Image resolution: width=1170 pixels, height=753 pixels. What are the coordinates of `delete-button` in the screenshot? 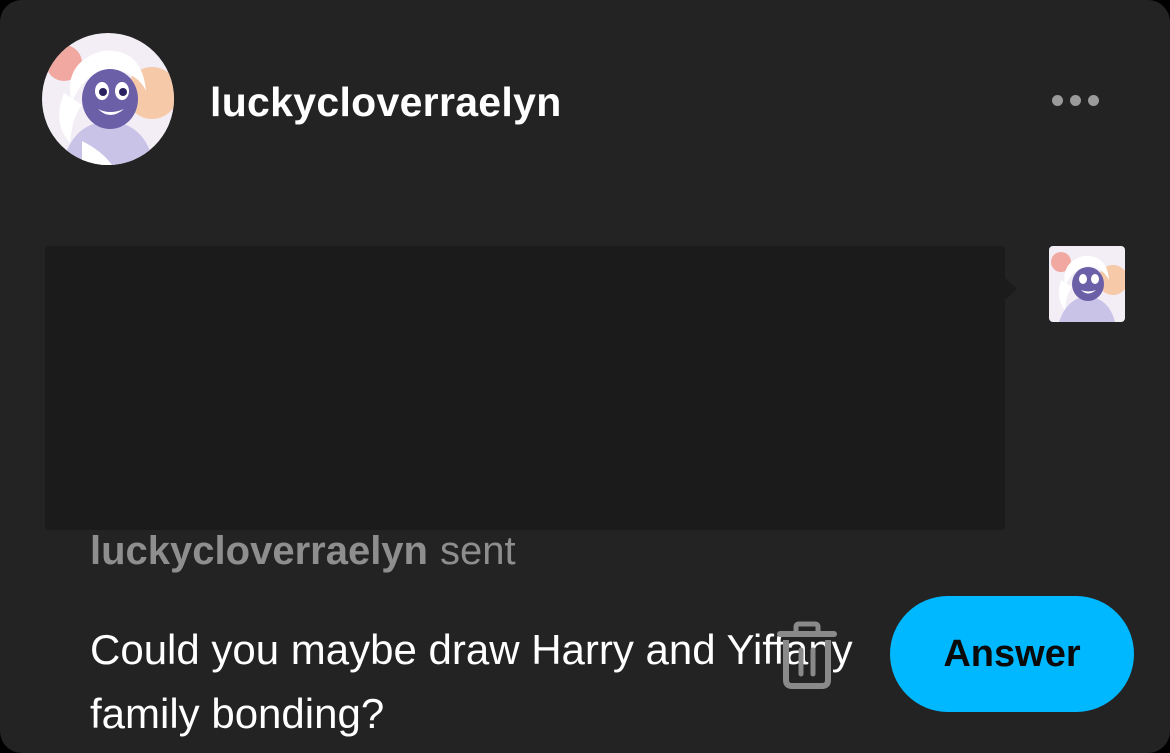 It's located at (807, 655).